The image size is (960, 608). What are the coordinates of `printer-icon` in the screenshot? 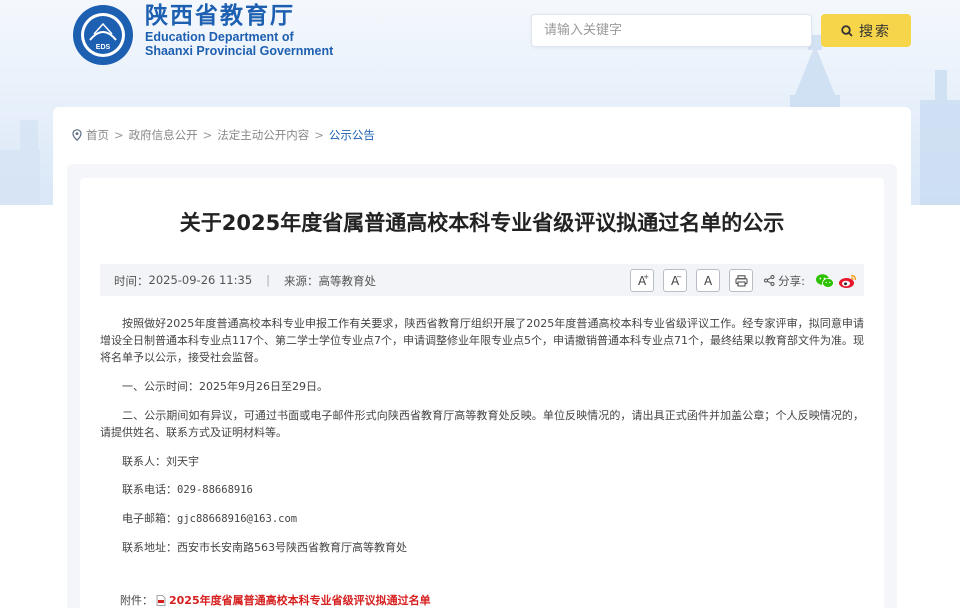 It's located at (741, 280).